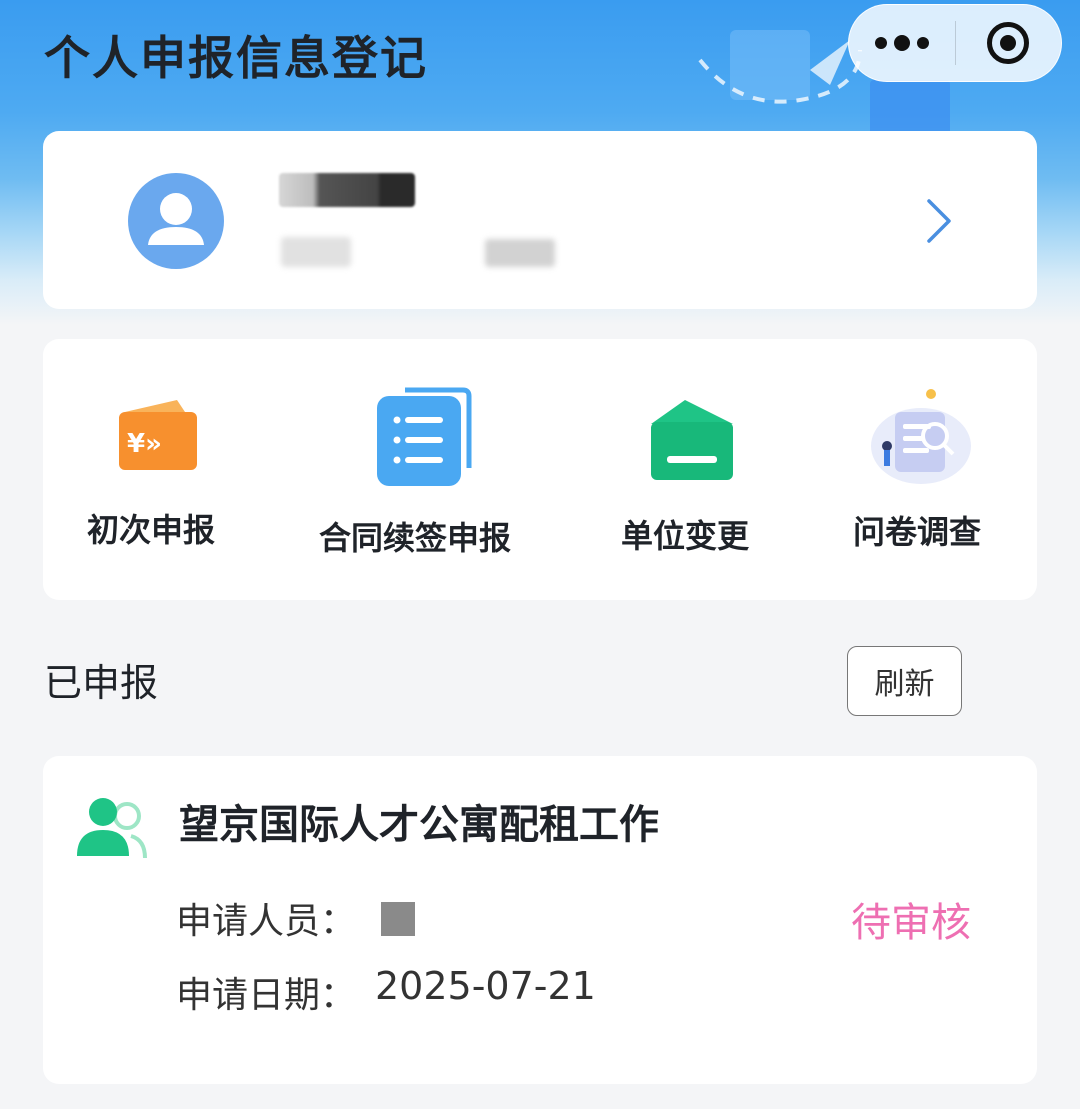  Describe the element at coordinates (151, 530) in the screenshot. I see `menu-label: 初次申报` at that location.